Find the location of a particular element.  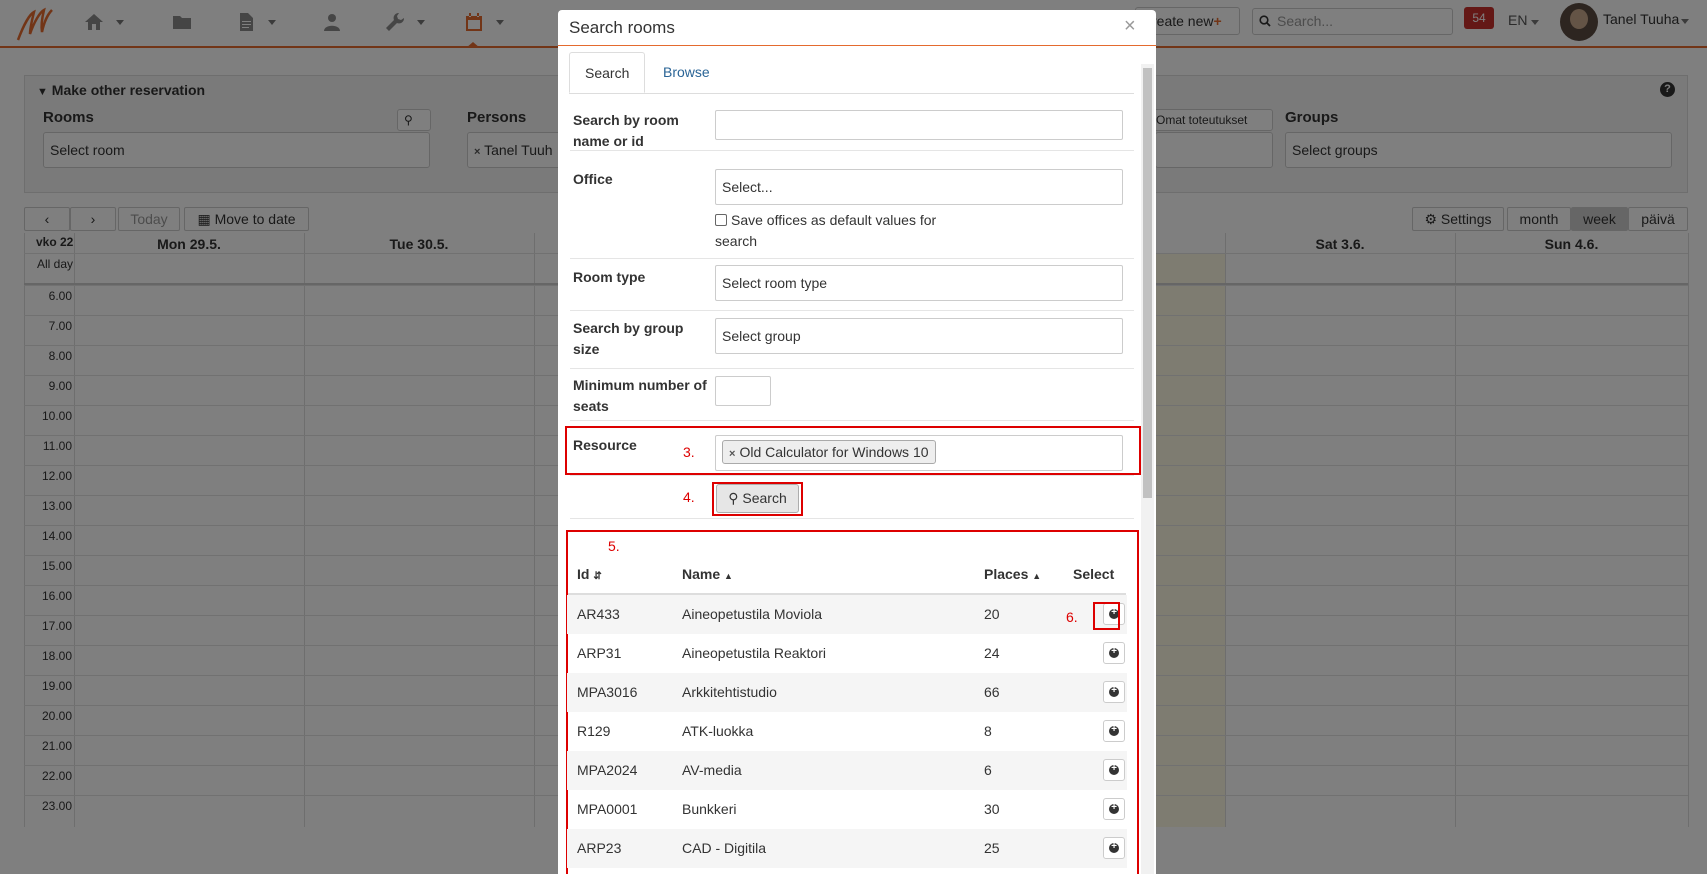

room-name-cell: CAD - Digitila is located at coordinates (724, 848).